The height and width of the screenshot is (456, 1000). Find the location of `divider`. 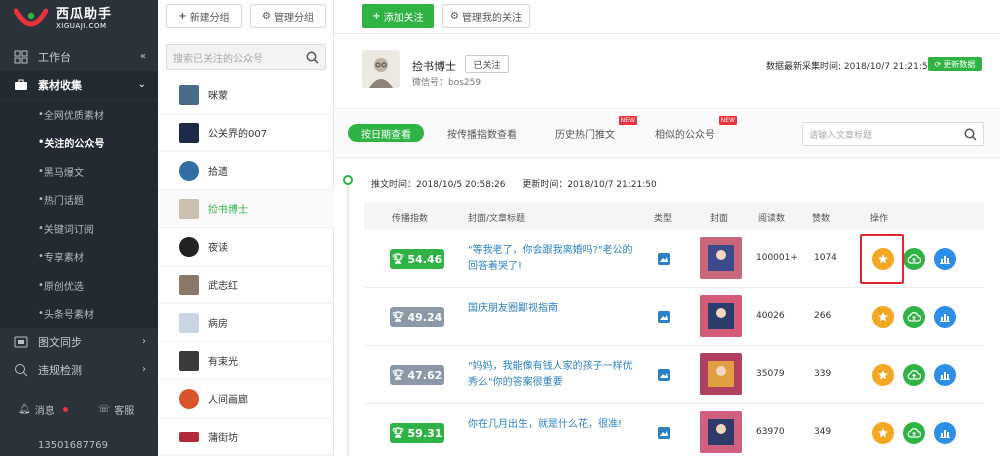

divider is located at coordinates (667, 33).